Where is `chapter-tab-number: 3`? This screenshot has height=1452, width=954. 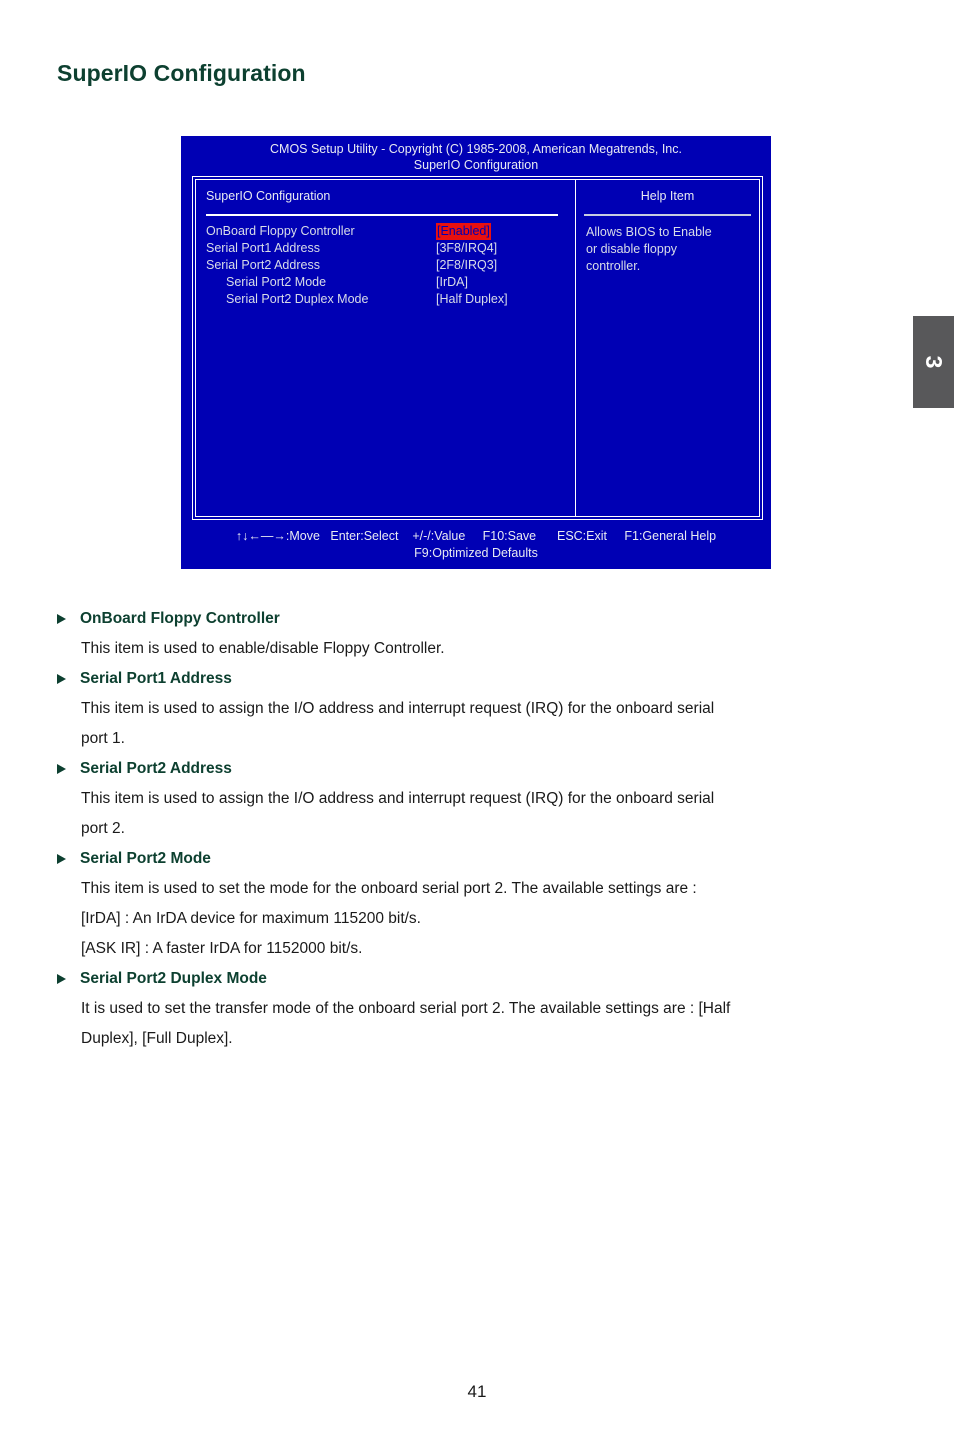
chapter-tab-number: 3 is located at coordinates (934, 362).